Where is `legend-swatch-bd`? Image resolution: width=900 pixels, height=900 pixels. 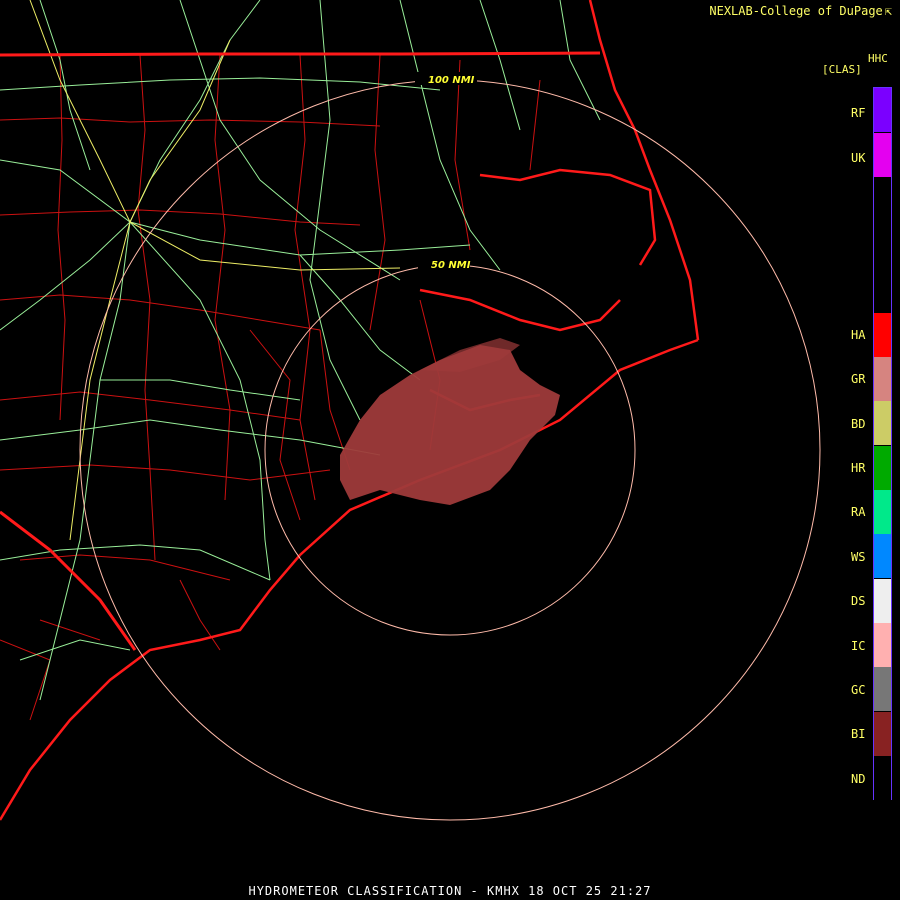 legend-swatch-bd is located at coordinates (882, 423).